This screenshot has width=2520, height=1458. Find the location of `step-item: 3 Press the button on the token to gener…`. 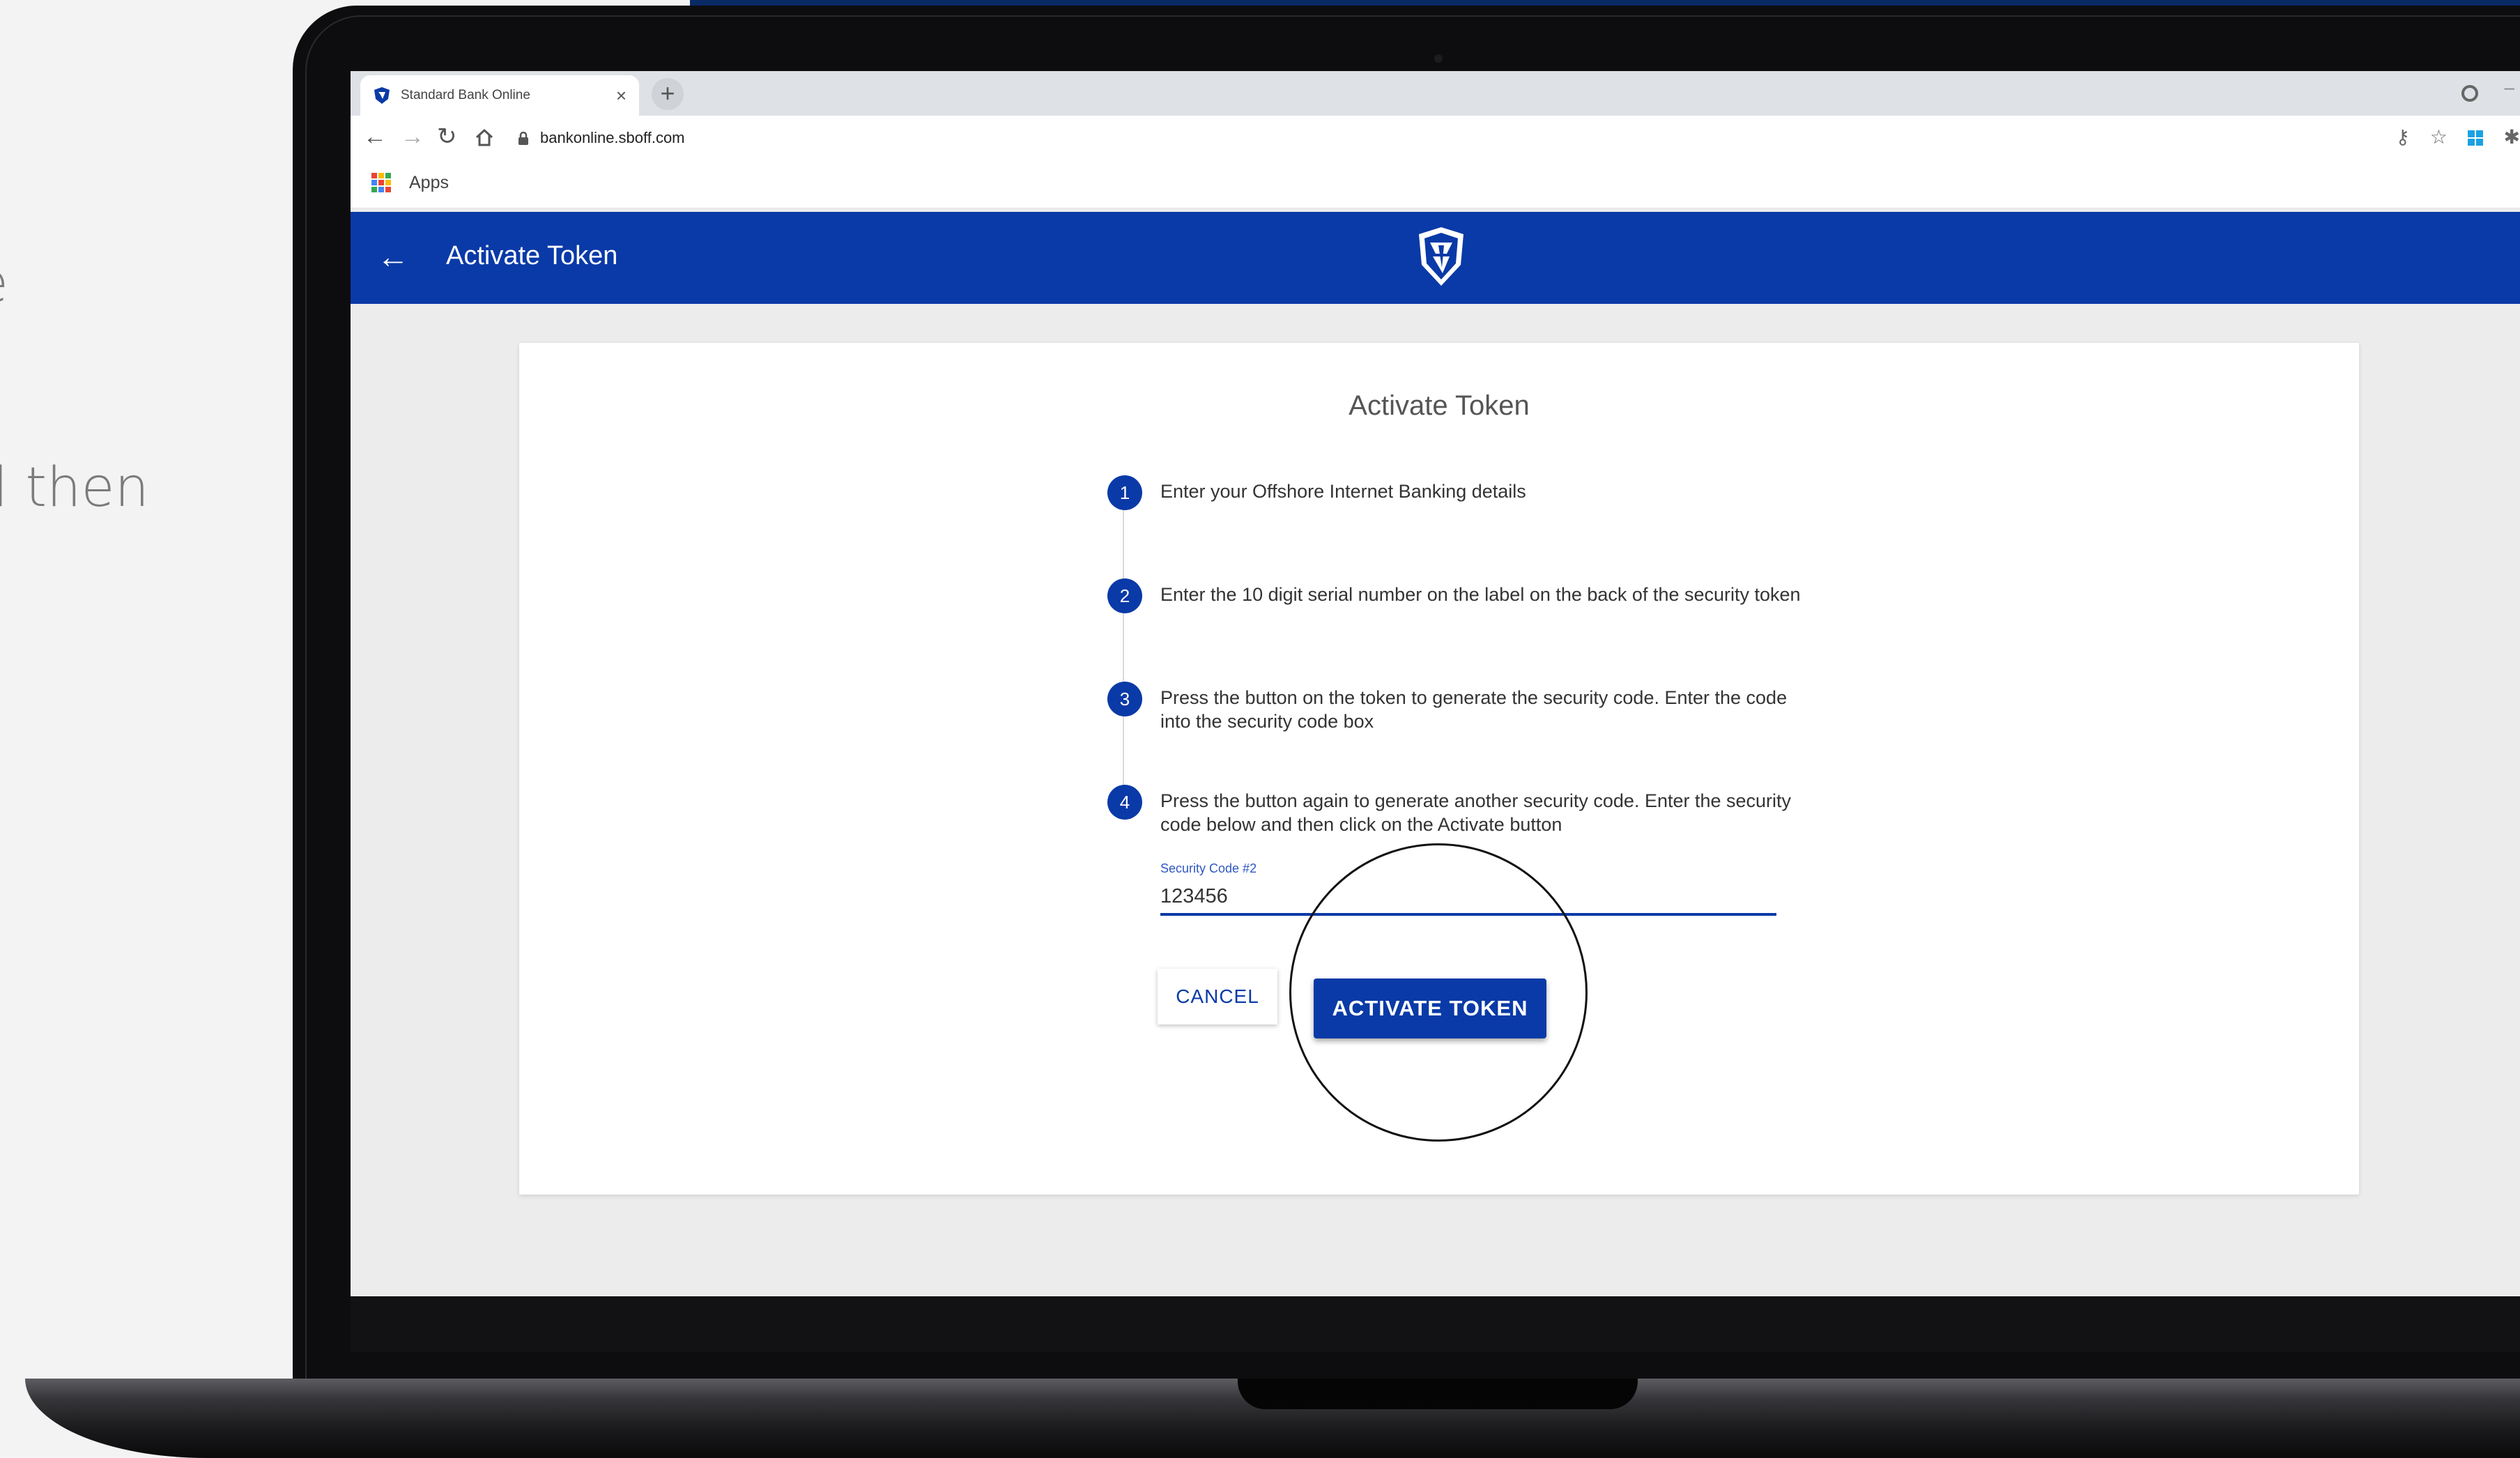

step-item: 3 Press the button on the token to gener… is located at coordinates (1458, 707).